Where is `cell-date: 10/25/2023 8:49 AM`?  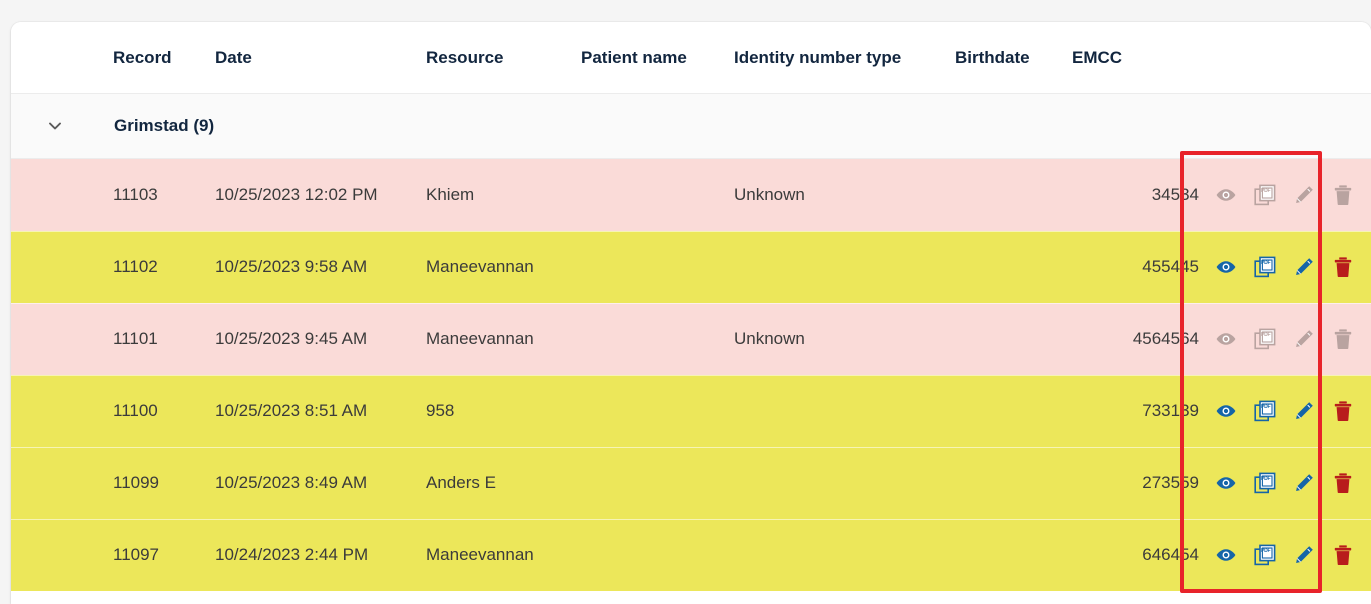 cell-date: 10/25/2023 8:49 AM is located at coordinates (291, 482).